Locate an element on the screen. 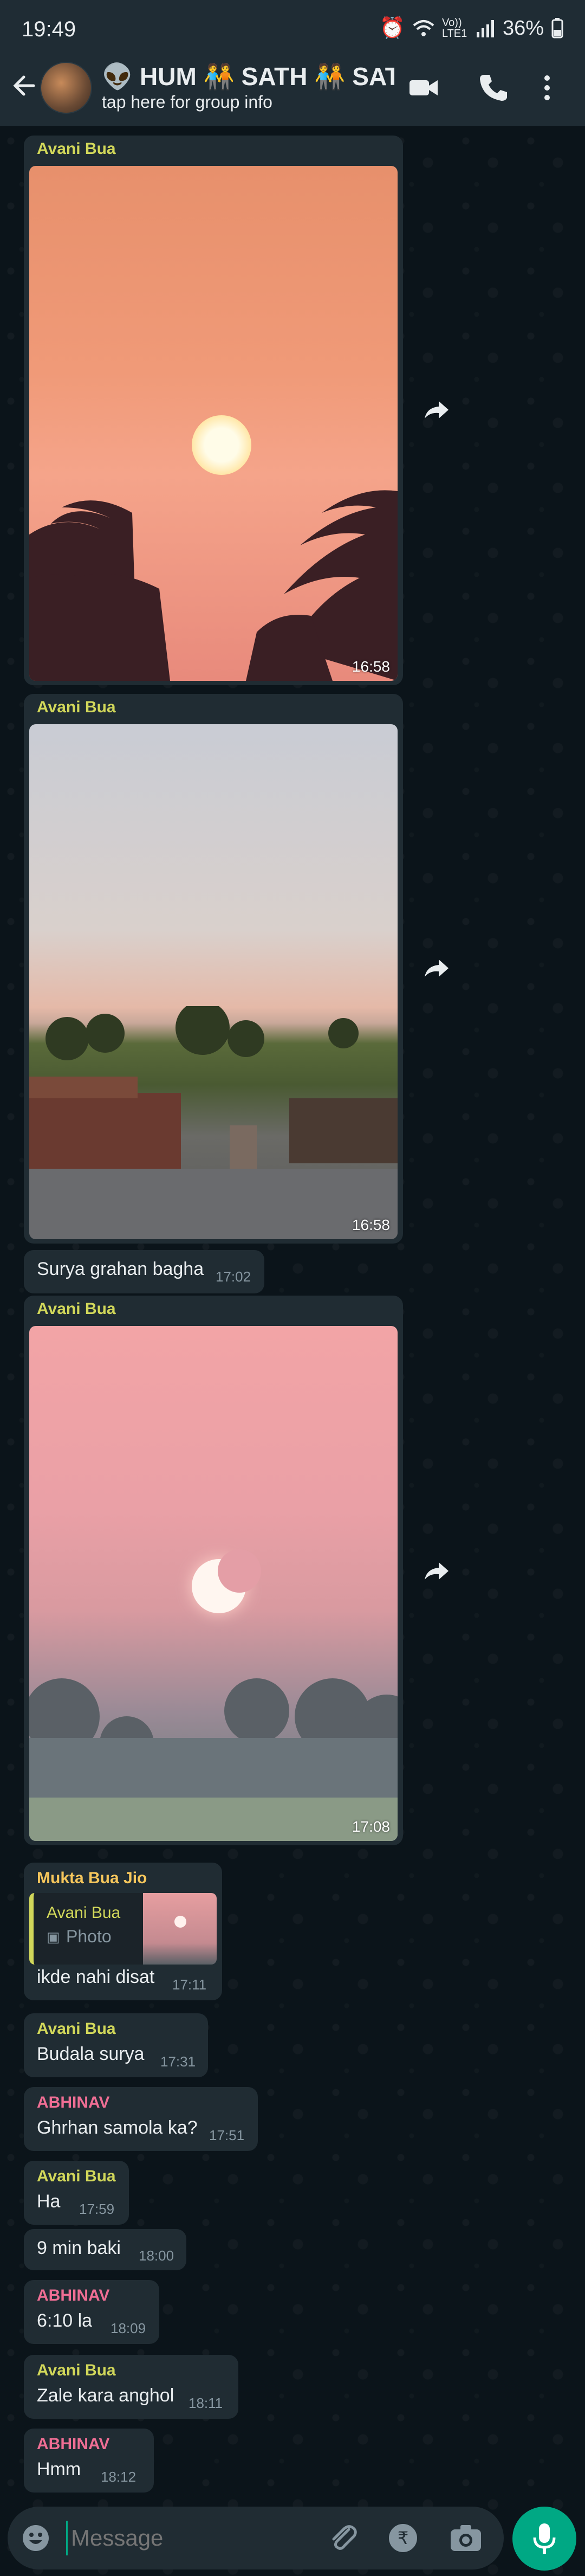 Image resolution: width=585 pixels, height=2576 pixels. tree-silhouette is located at coordinates (213, 585).